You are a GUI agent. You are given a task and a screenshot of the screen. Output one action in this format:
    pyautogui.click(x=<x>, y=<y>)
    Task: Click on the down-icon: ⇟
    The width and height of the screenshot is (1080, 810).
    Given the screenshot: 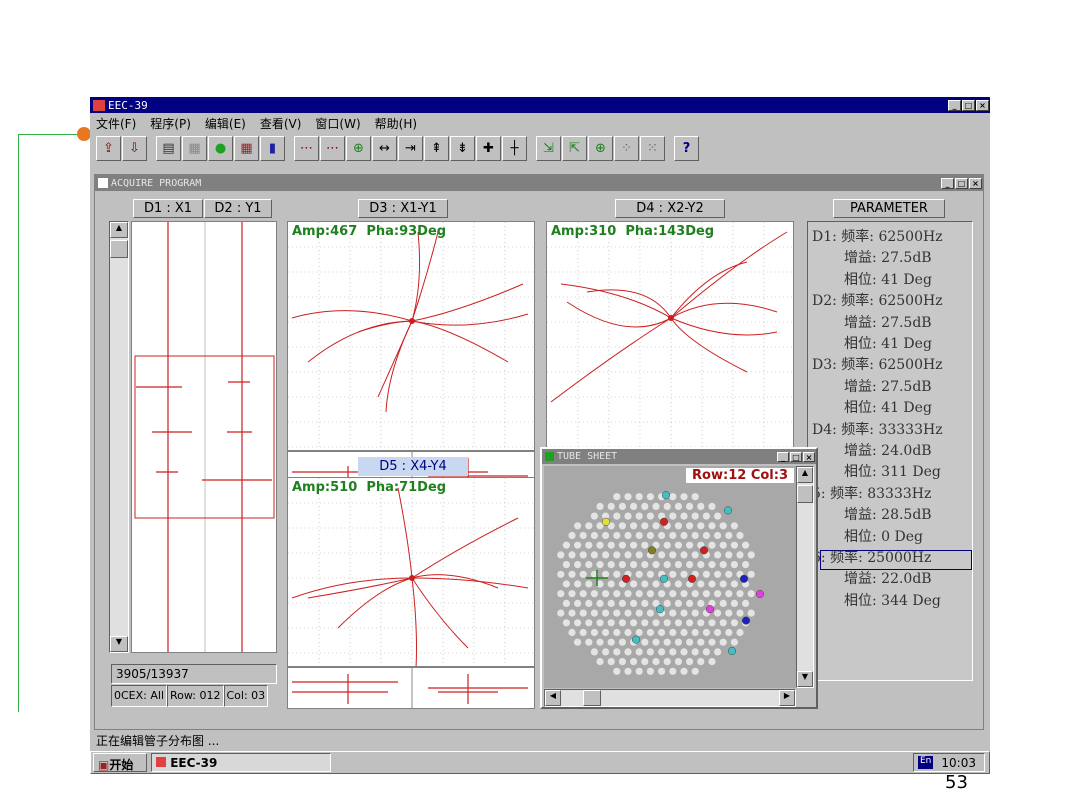 What is the action you would take?
    pyautogui.click(x=462, y=148)
    